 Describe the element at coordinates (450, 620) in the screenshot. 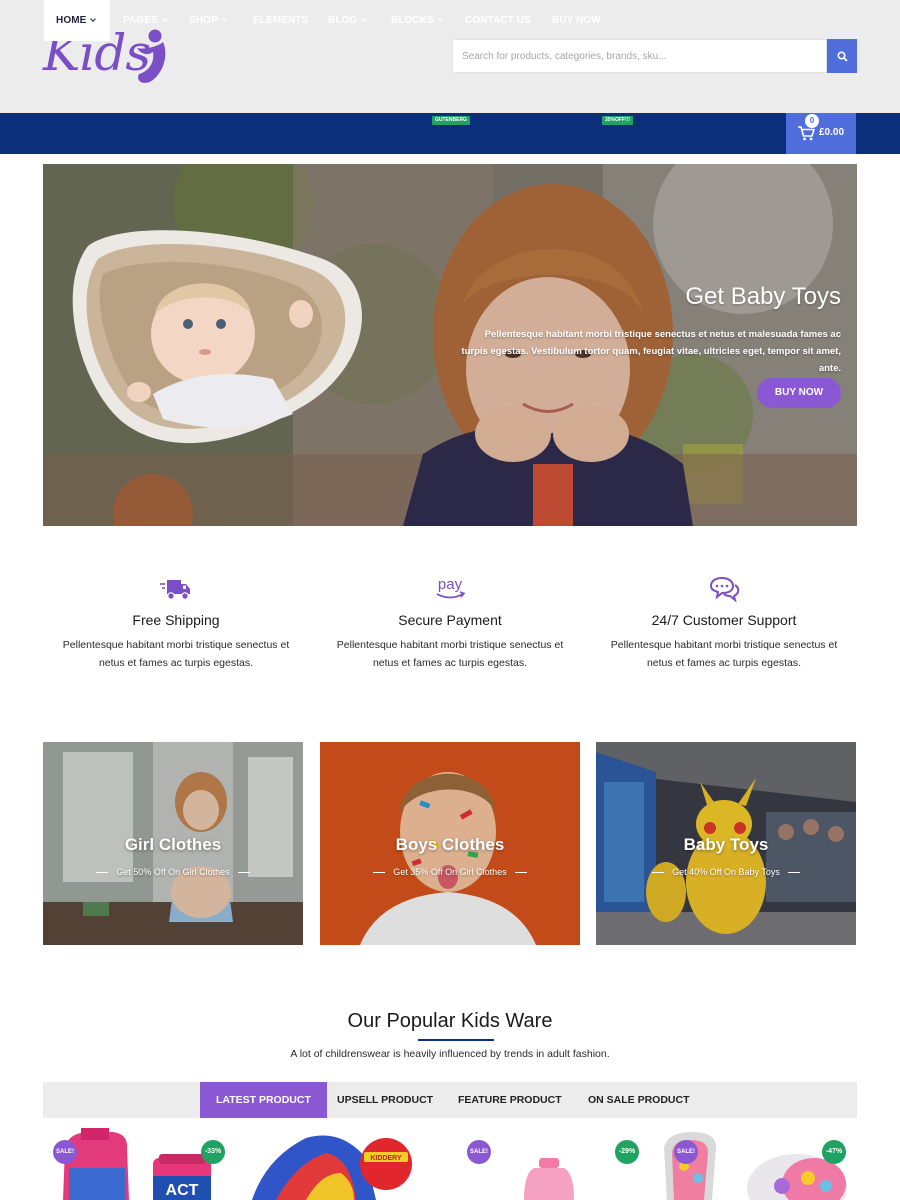

I see `feature-title: Secure Payment` at that location.